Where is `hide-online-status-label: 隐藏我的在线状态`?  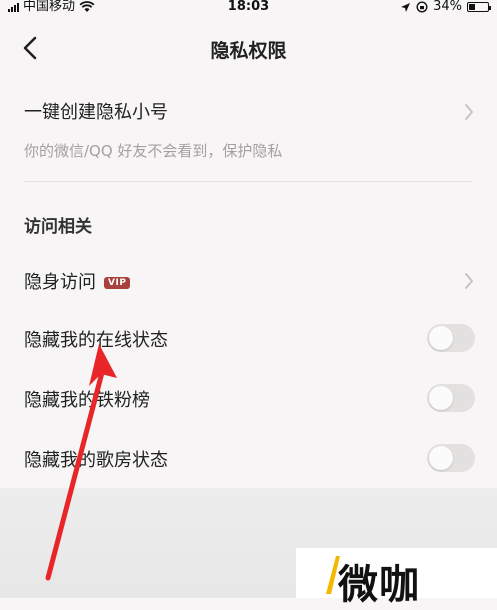 hide-online-status-label: 隐藏我的在线状态 is located at coordinates (96, 340).